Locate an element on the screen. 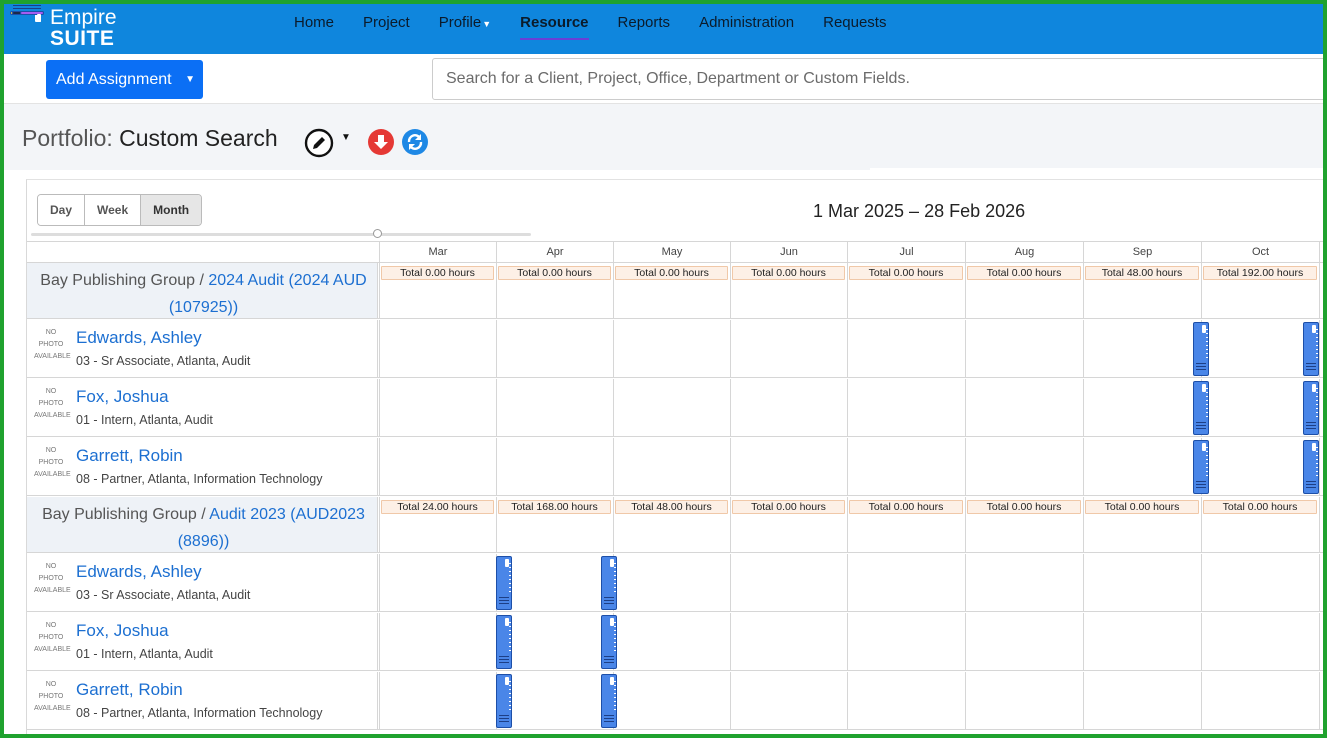 The height and width of the screenshot is (738, 1327). page-title: Portfolio: Custom Search is located at coordinates (150, 138).